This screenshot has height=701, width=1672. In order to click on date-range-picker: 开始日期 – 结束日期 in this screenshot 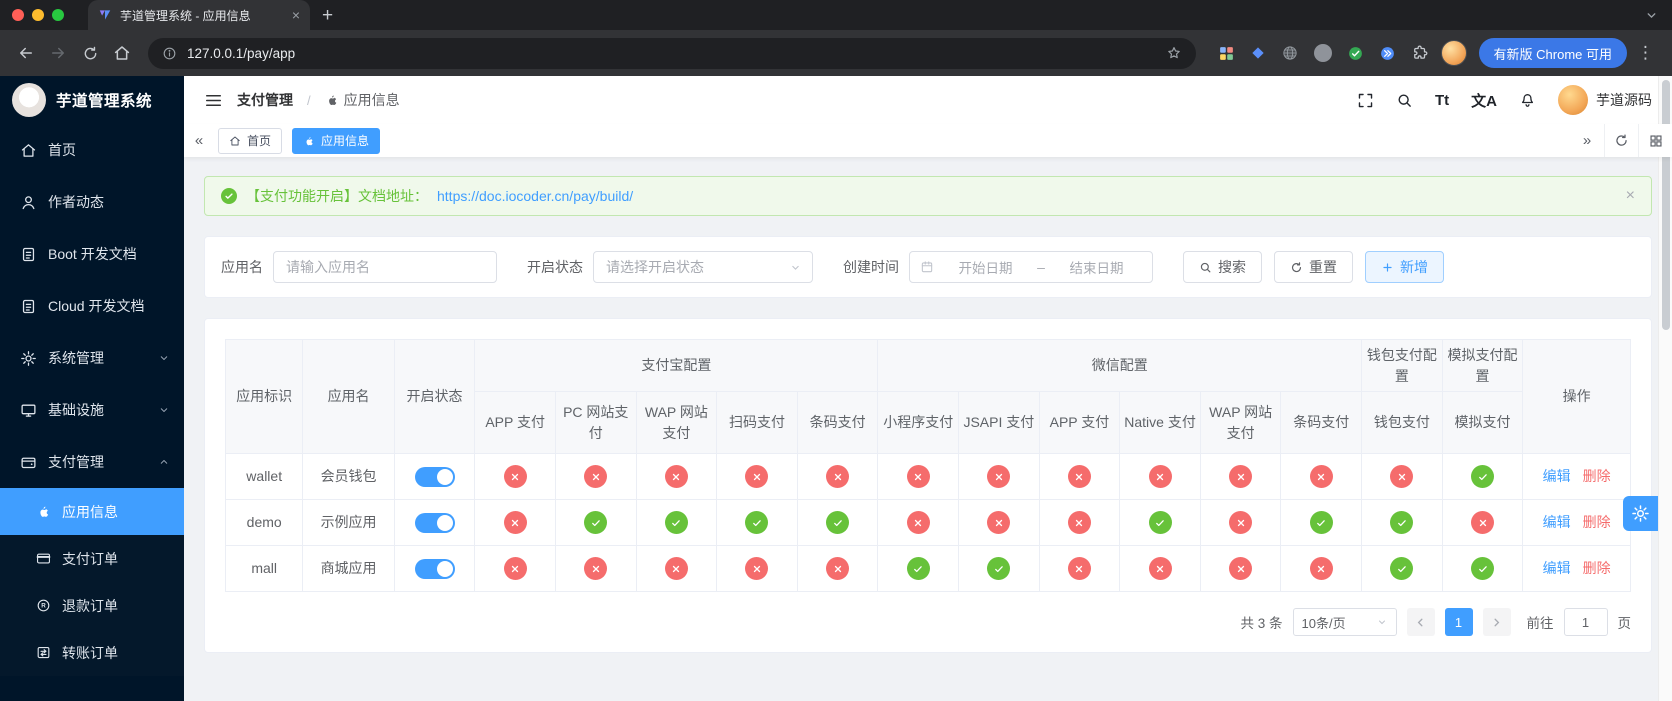, I will do `click(1031, 267)`.